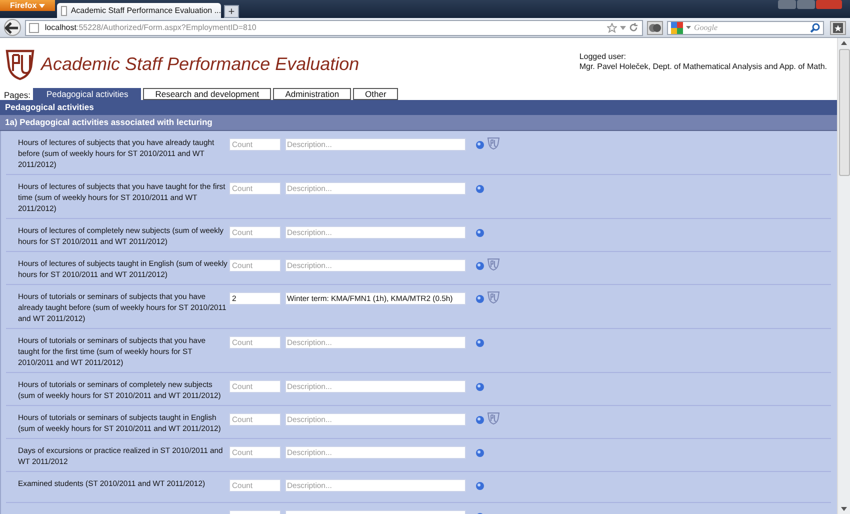 This screenshot has height=514, width=850. What do you see at coordinates (419, 123) in the screenshot?
I see `subsection-header: 1a) Pedagogical activities associated with lecturing` at bounding box center [419, 123].